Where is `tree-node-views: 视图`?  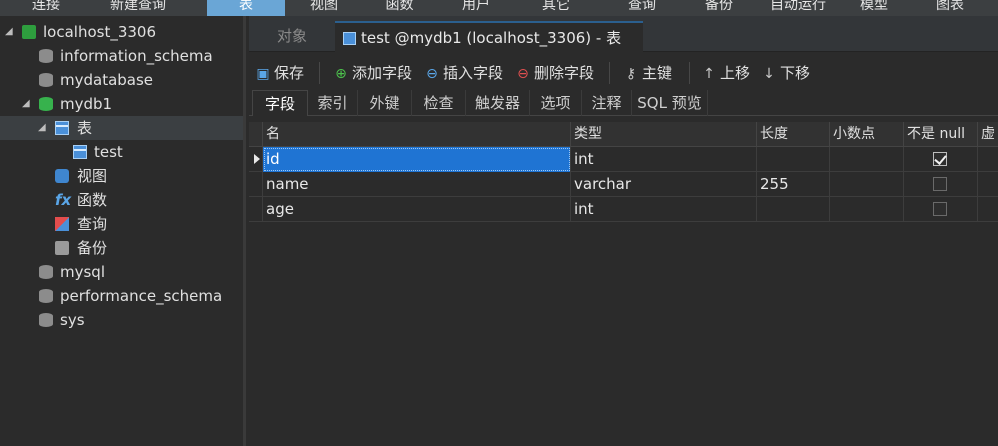 tree-node-views: 视图 is located at coordinates (121, 176).